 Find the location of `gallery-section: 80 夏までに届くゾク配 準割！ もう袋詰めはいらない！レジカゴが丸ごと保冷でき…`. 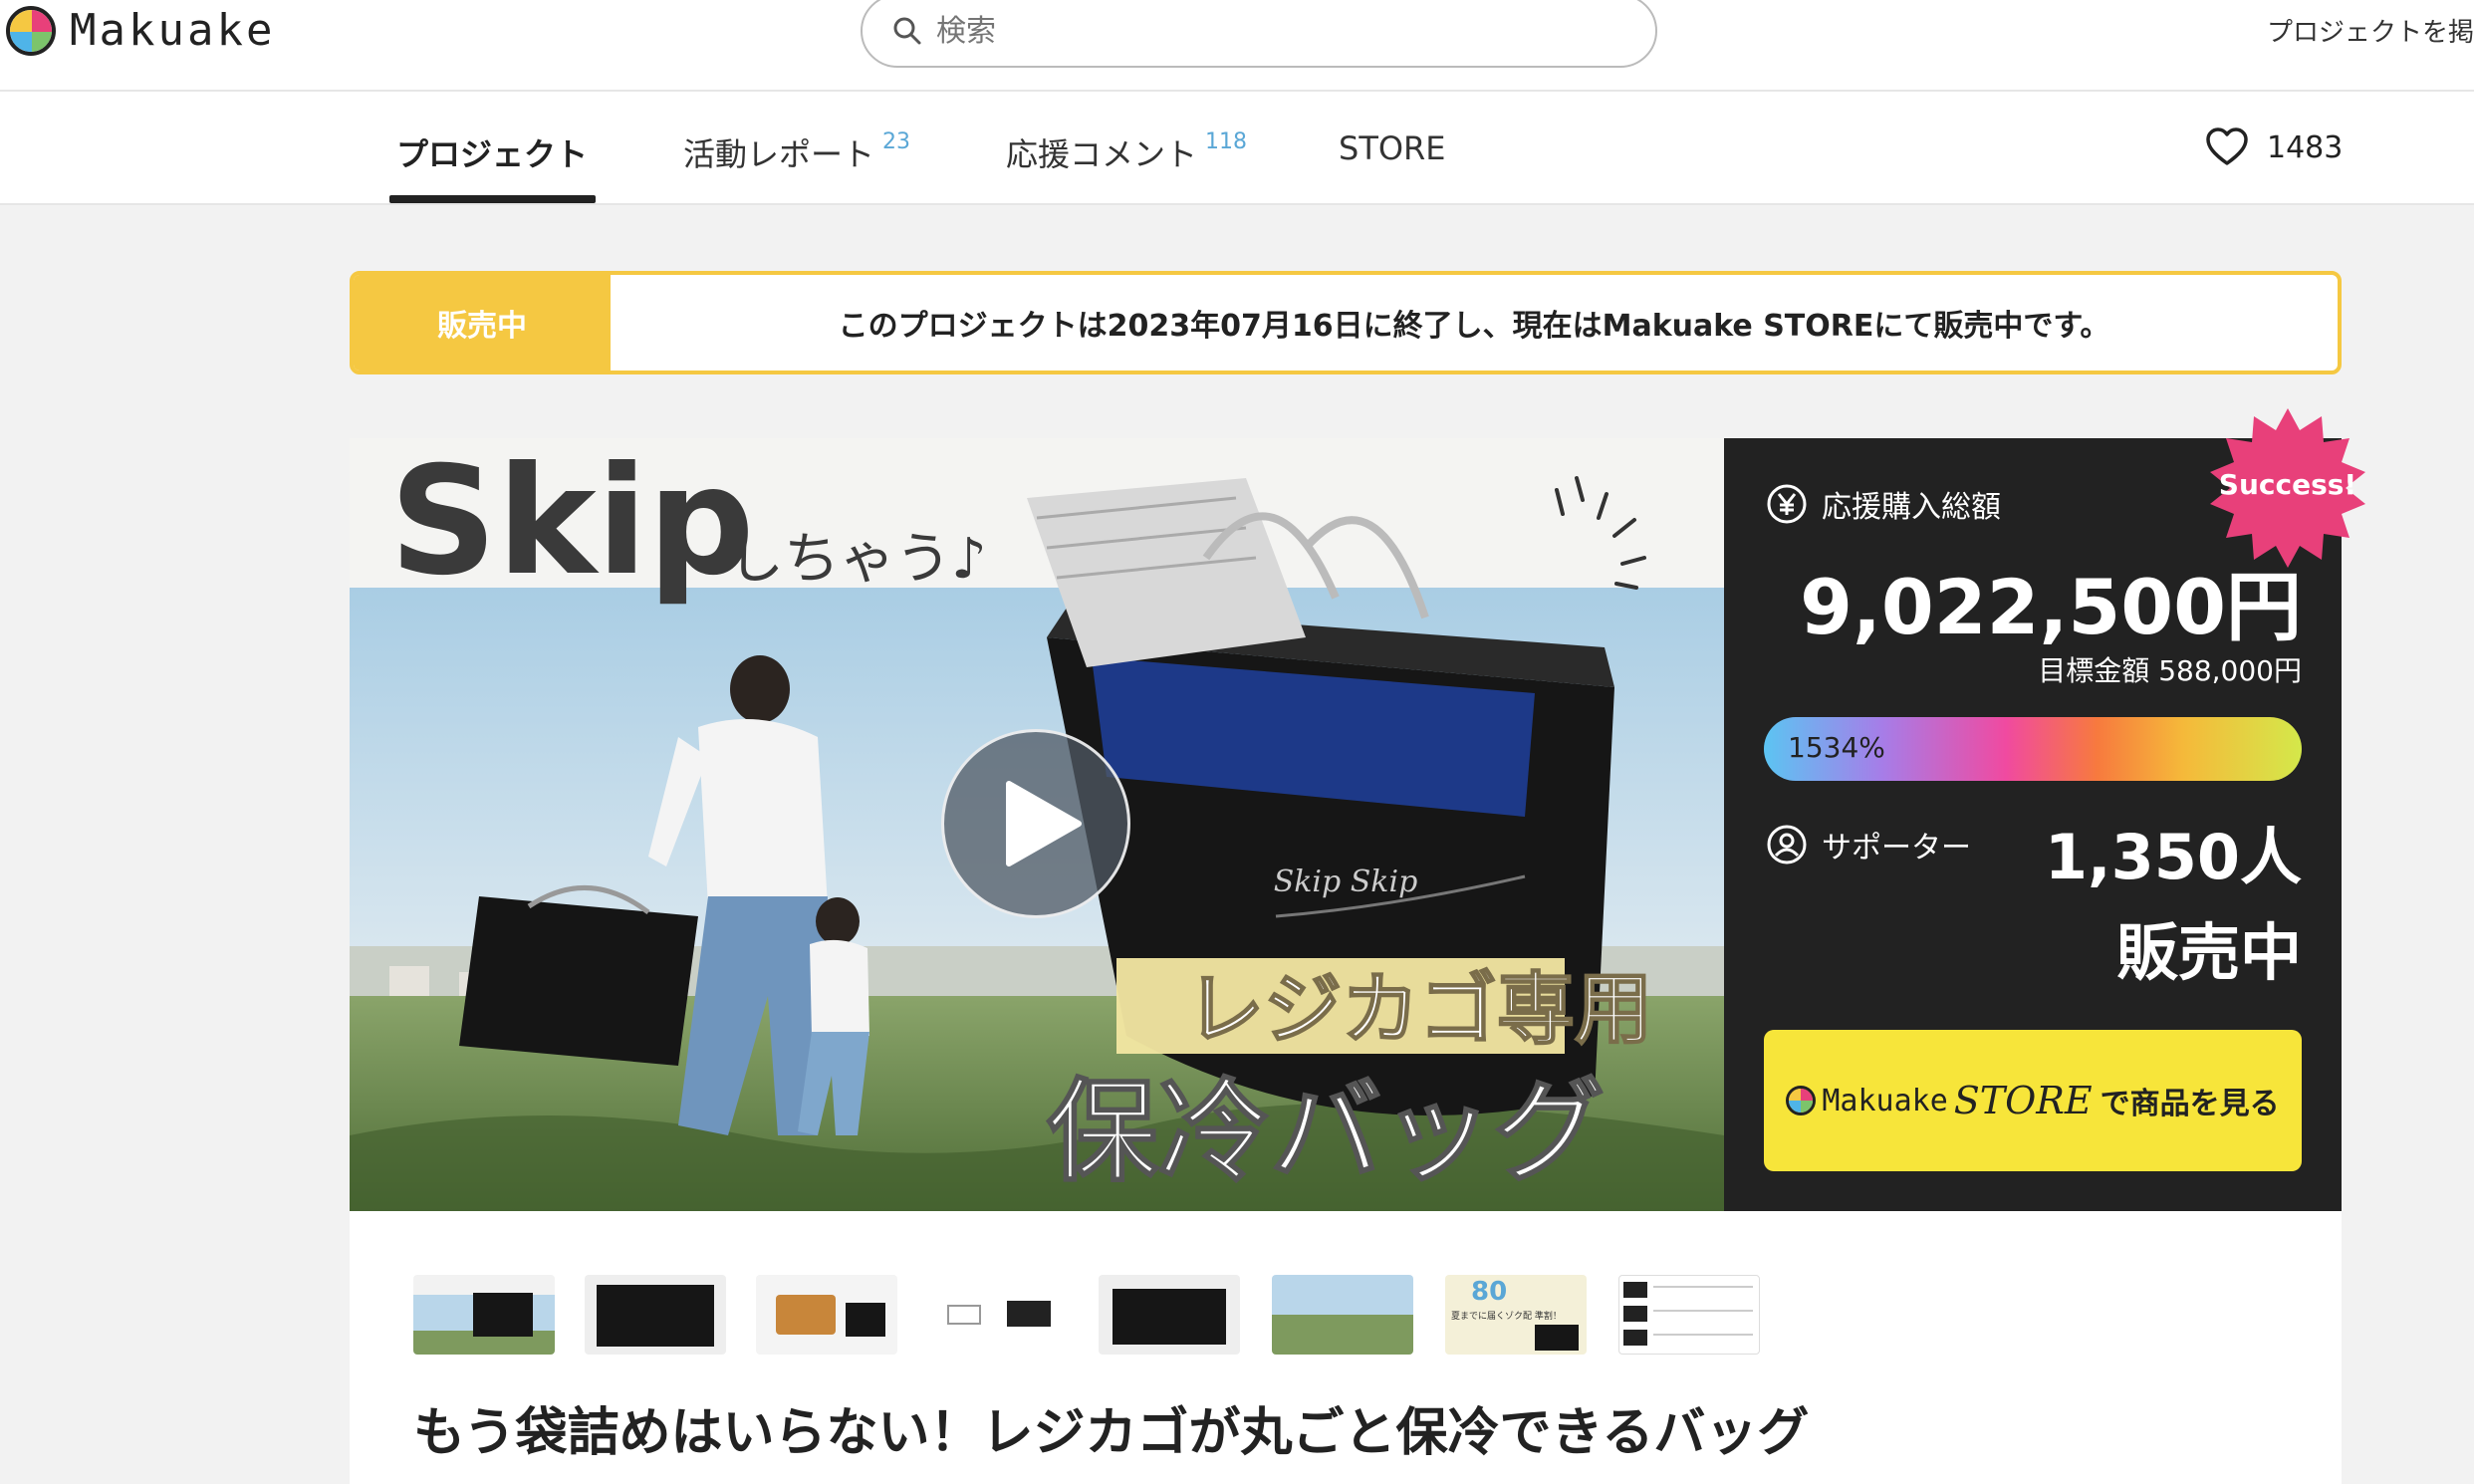

gallery-section: 80 夏までに届くゾク配 準割！ もう袋詰めはいらない！レジカゴが丸ごと保冷でき… is located at coordinates (1346, 1347).